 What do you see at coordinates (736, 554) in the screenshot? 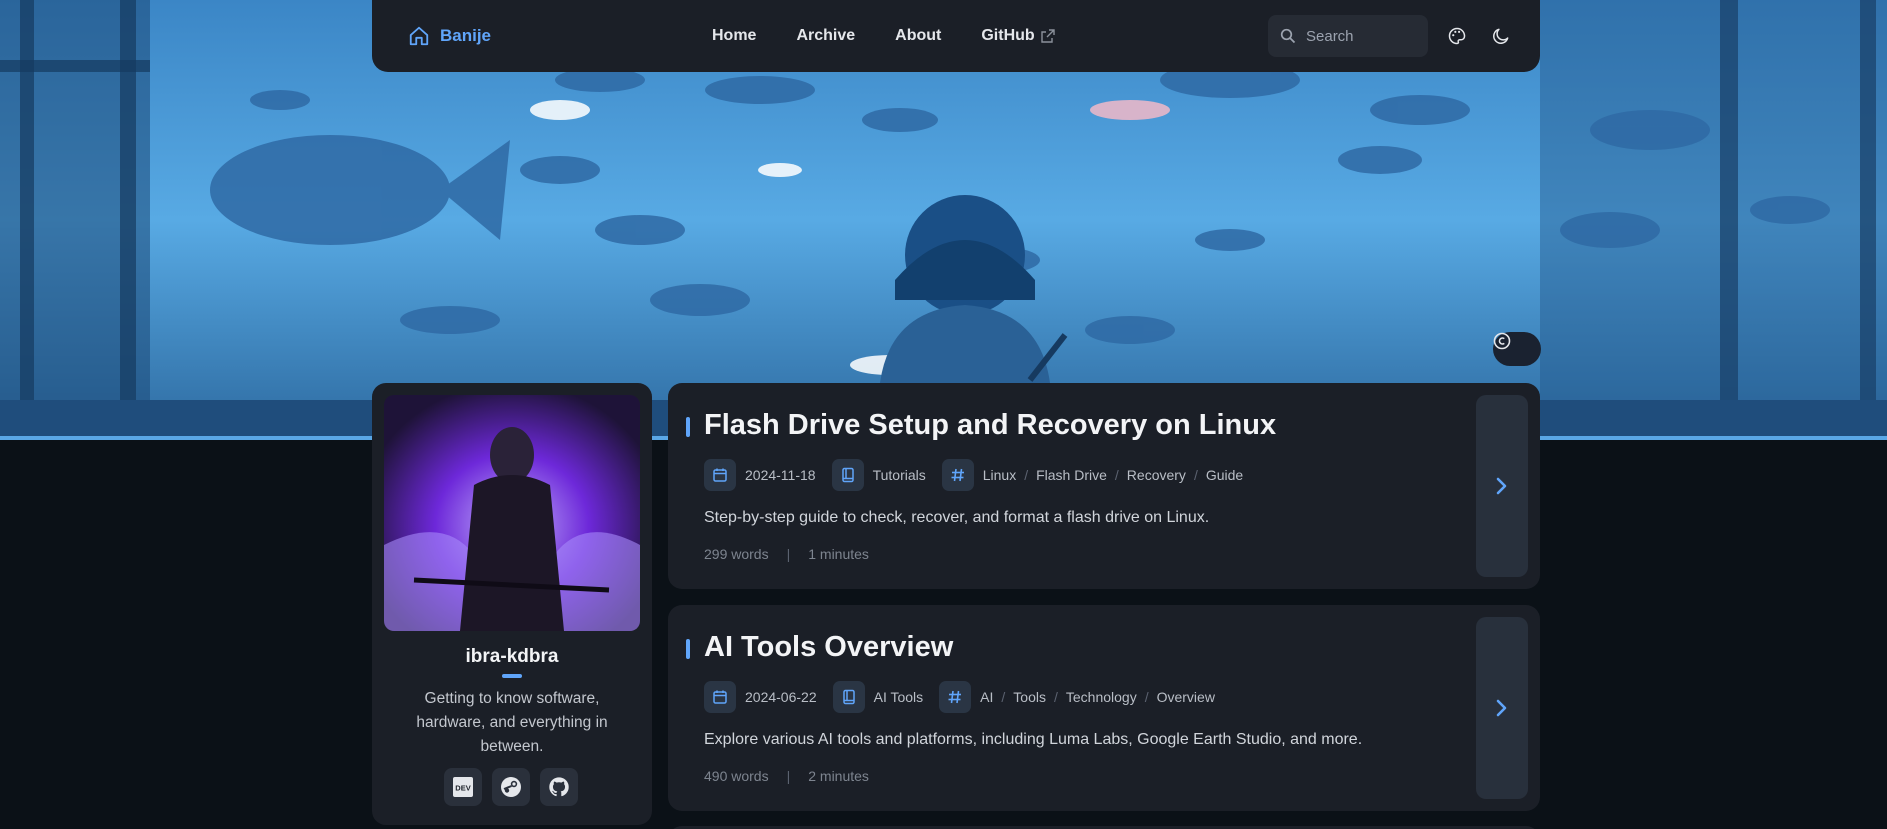
I see `word-count: 299 words` at bounding box center [736, 554].